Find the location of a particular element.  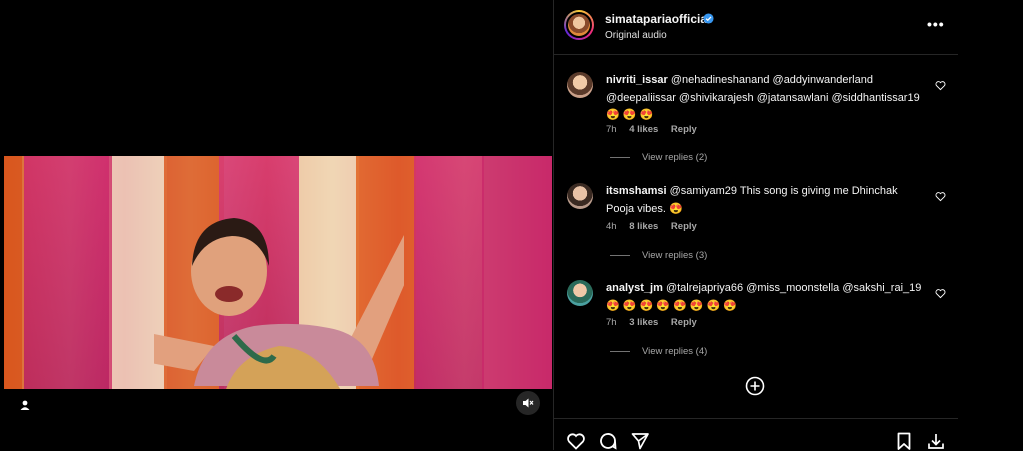

mute-button is located at coordinates (528, 403).